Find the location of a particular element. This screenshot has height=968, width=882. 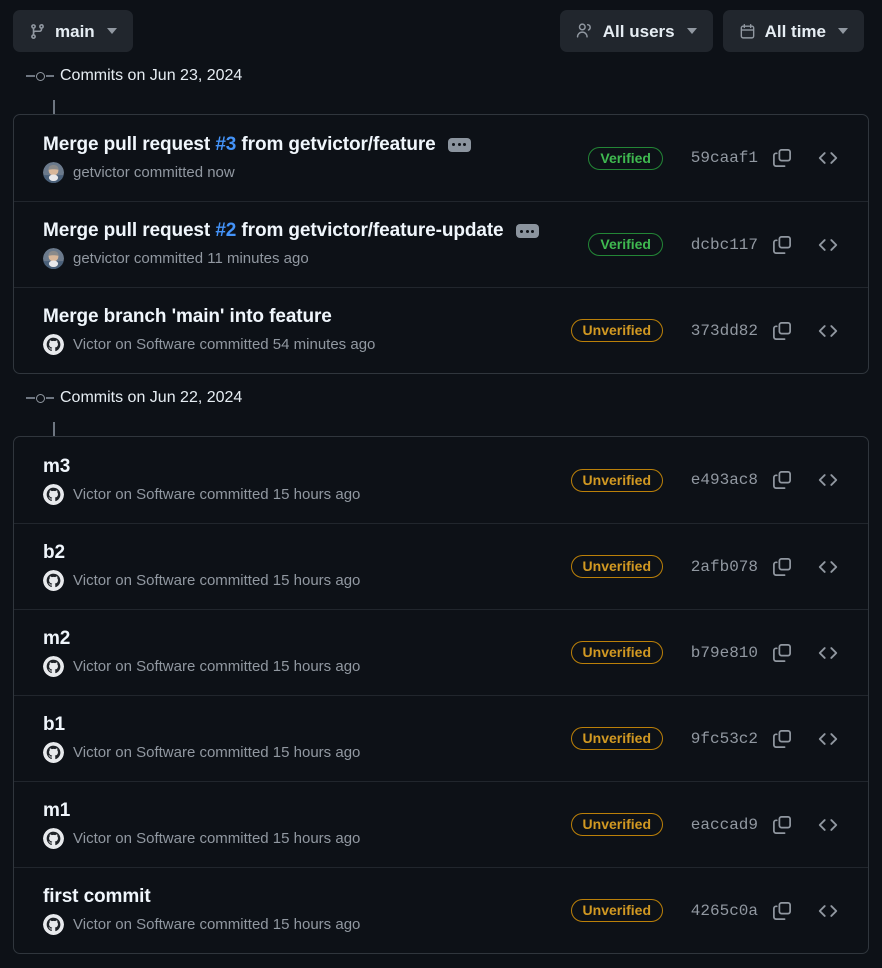

time-filter-label: All time is located at coordinates (795, 31).